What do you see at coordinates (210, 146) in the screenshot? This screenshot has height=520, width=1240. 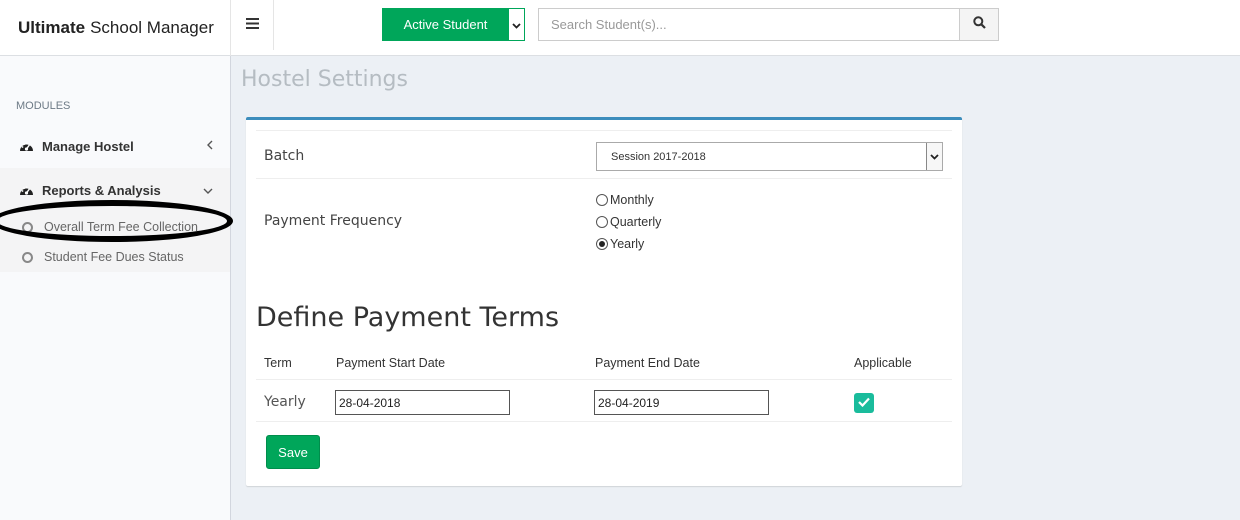 I see `chevron-left-icon` at bounding box center [210, 146].